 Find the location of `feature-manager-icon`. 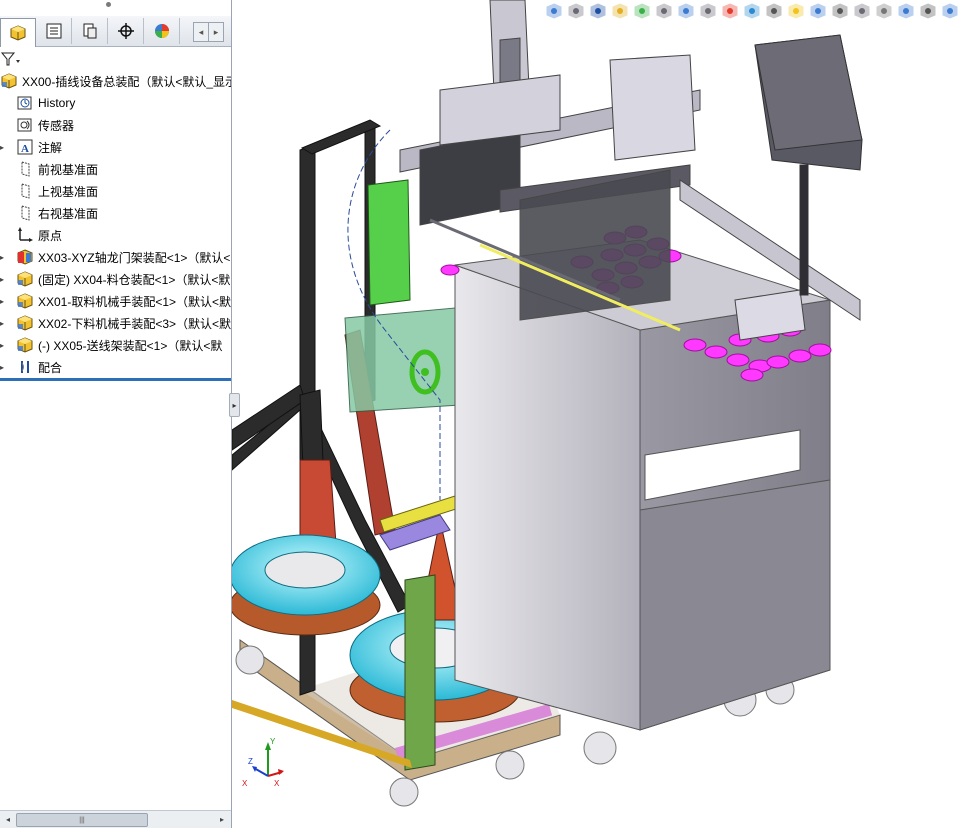

feature-manager-icon is located at coordinates (18, 33).